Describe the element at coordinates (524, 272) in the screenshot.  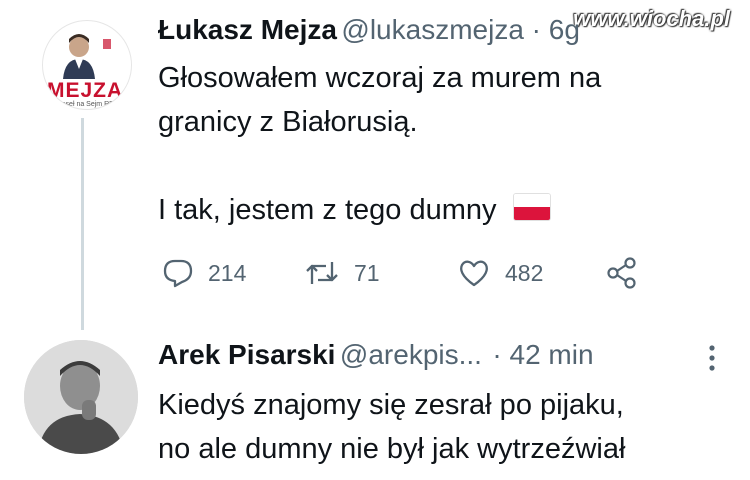
I see `like-count: 482` at that location.